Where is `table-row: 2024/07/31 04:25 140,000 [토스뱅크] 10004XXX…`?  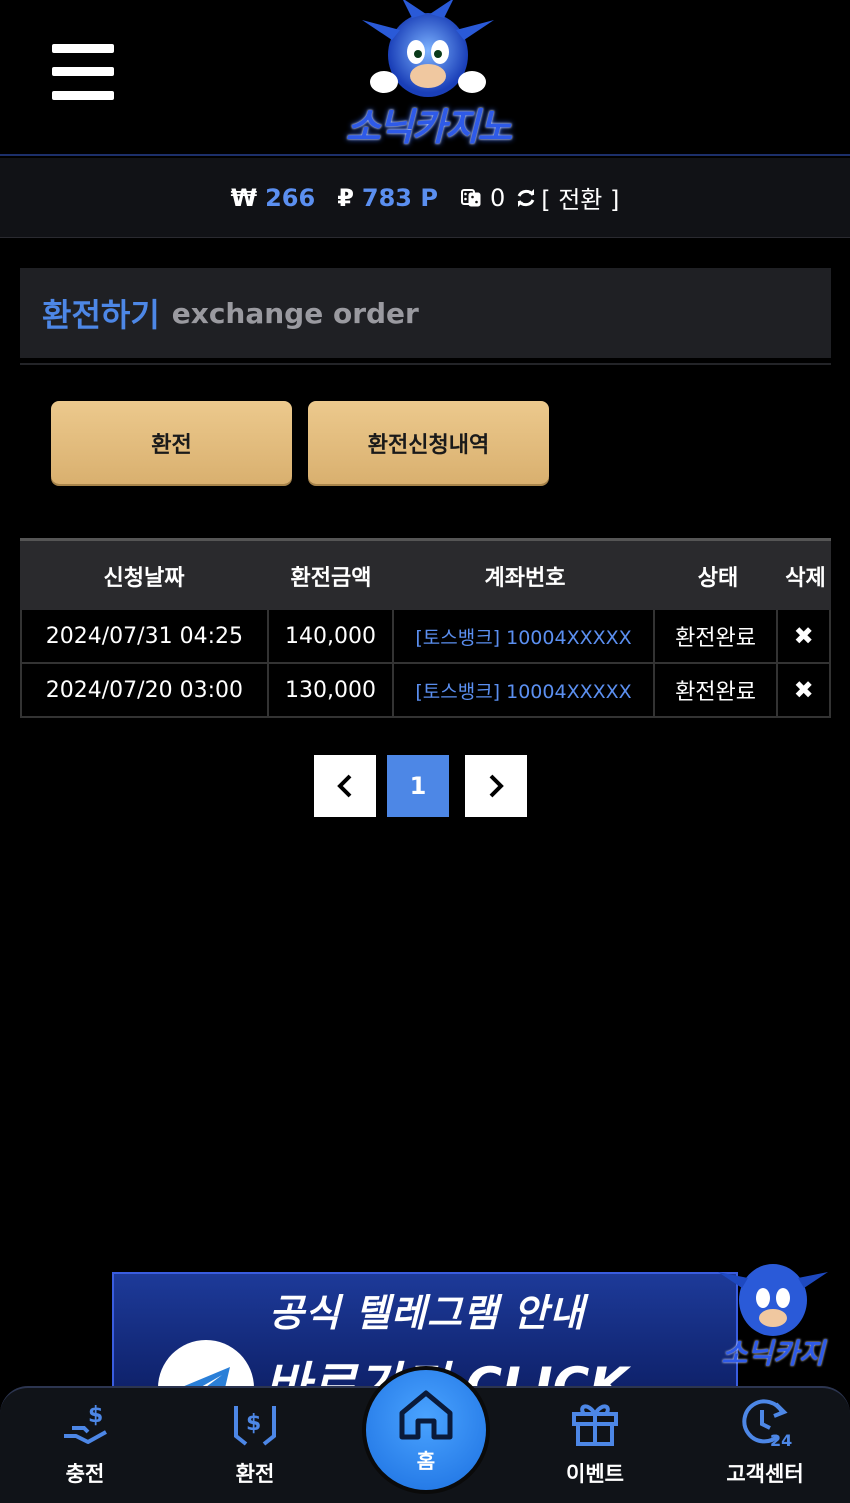
table-row: 2024/07/31 04:25 140,000 [토스뱅크] 10004XXX… is located at coordinates (425, 637).